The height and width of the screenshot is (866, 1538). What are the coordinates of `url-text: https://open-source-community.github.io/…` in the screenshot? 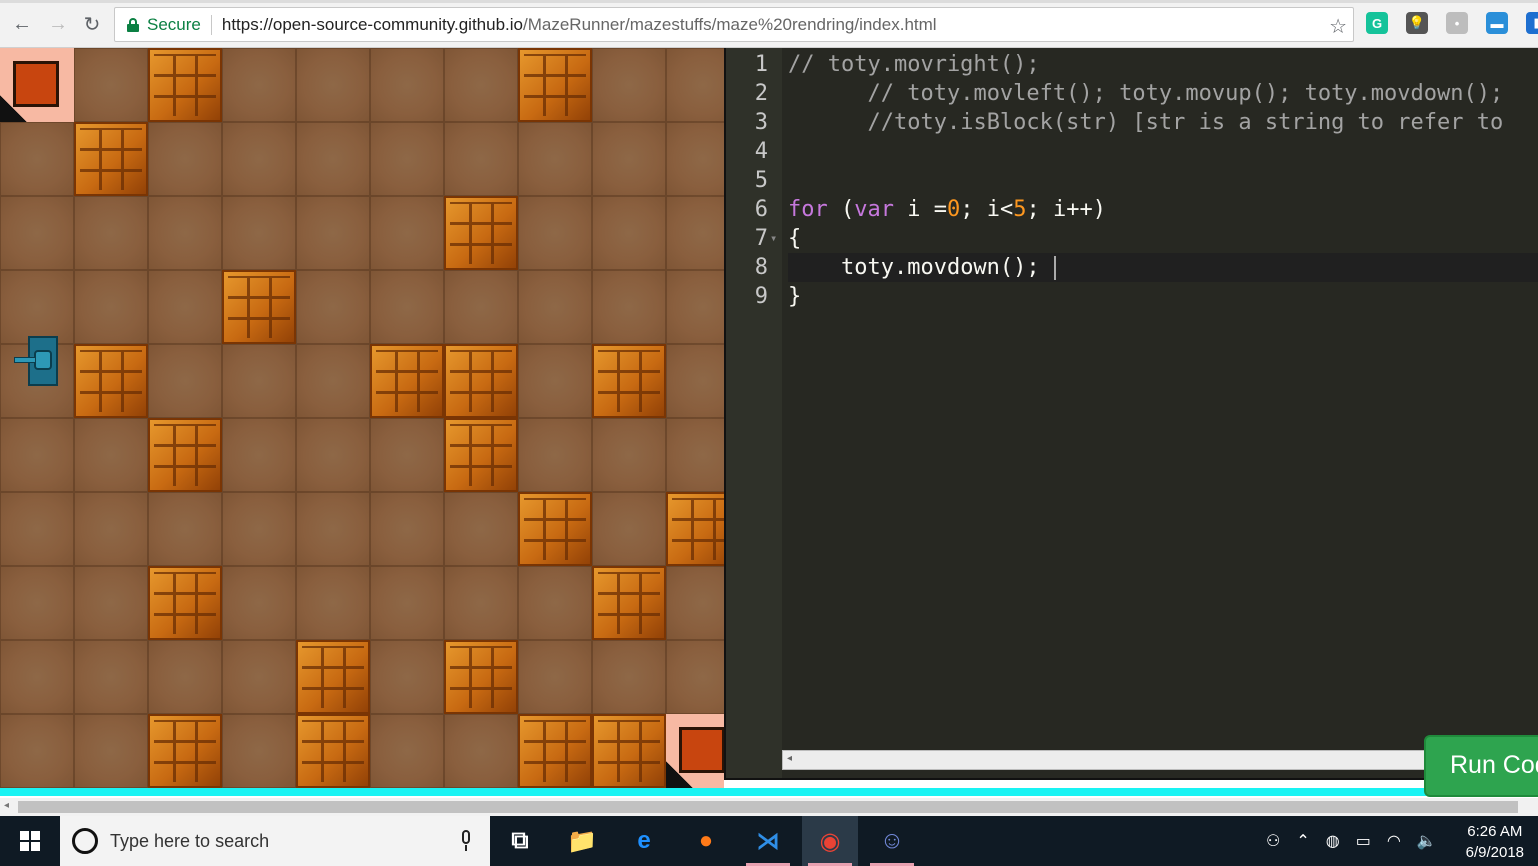 It's located at (579, 25).